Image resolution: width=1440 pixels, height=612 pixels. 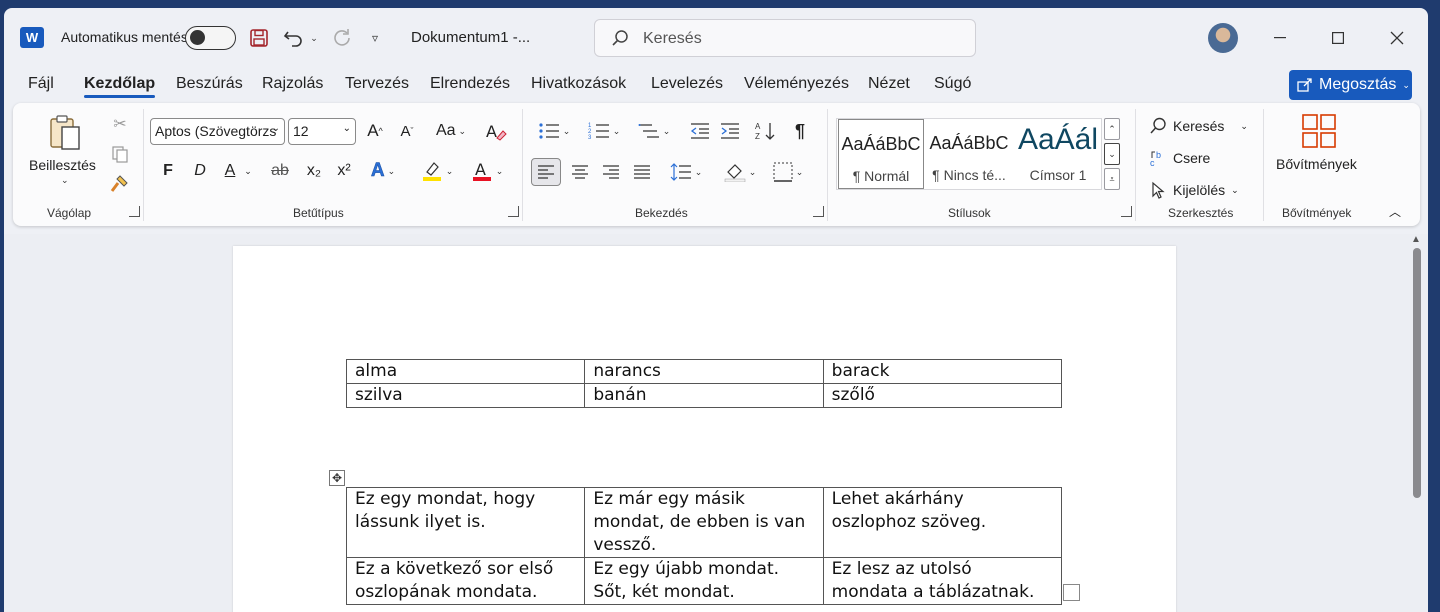 I want to click on clear-formatting-icon: A, so click(x=496, y=131).